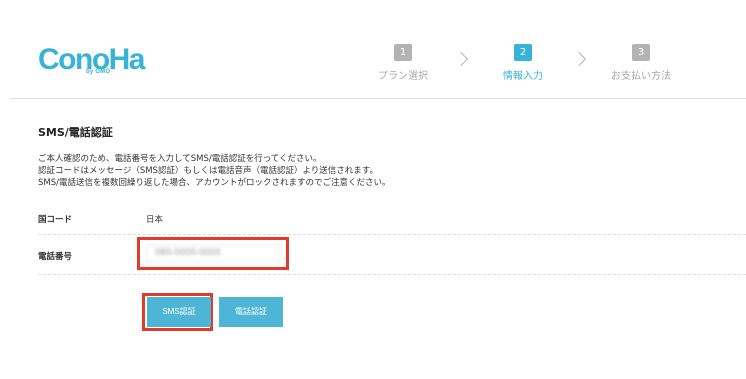 This screenshot has height=379, width=746. Describe the element at coordinates (251, 312) in the screenshot. I see `phone-auth-button: 電話認証` at that location.